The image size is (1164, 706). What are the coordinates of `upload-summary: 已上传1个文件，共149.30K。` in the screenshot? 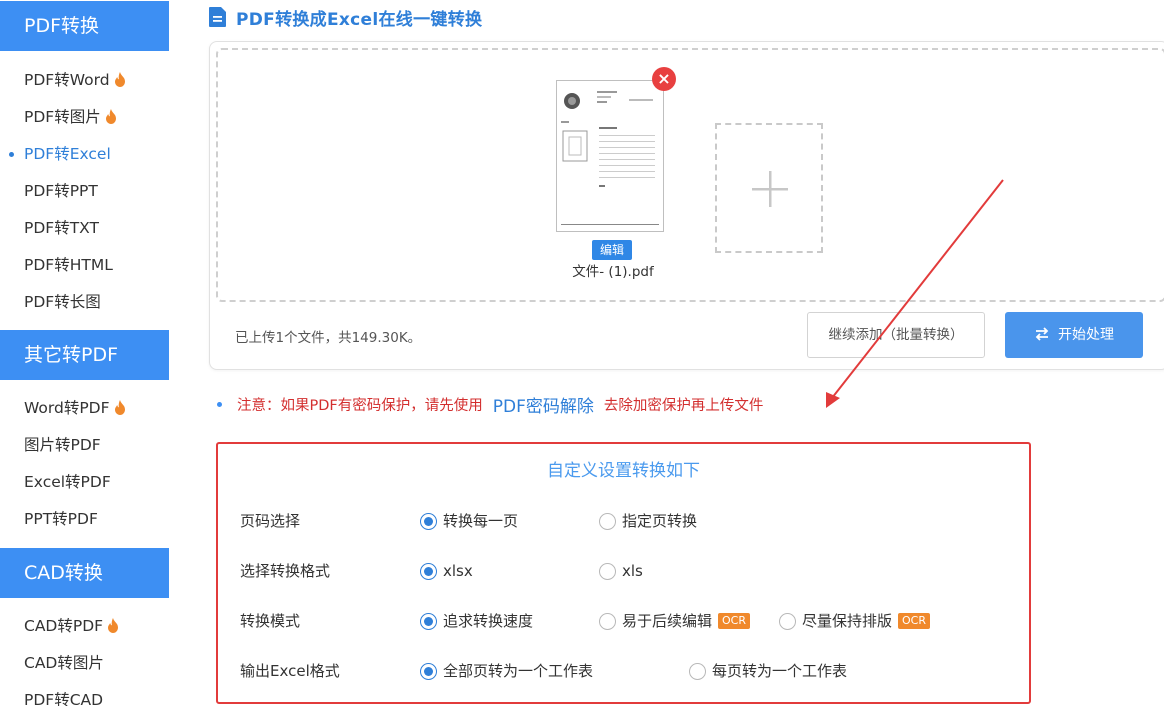 It's located at (328, 338).